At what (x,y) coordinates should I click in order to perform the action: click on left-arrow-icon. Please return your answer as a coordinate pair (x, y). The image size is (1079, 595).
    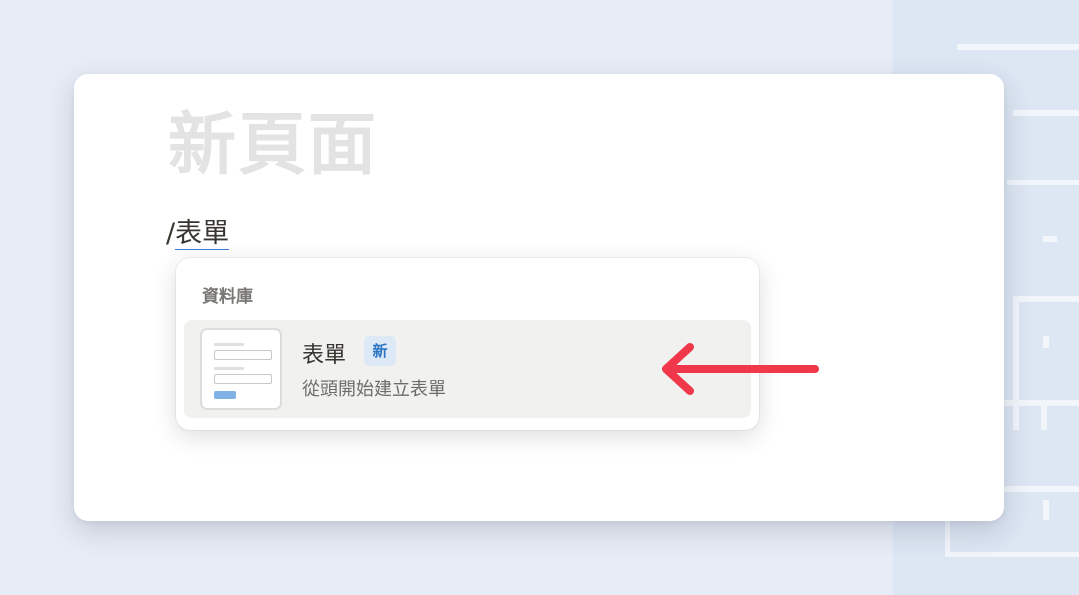
    Looking at the image, I should click on (740, 369).